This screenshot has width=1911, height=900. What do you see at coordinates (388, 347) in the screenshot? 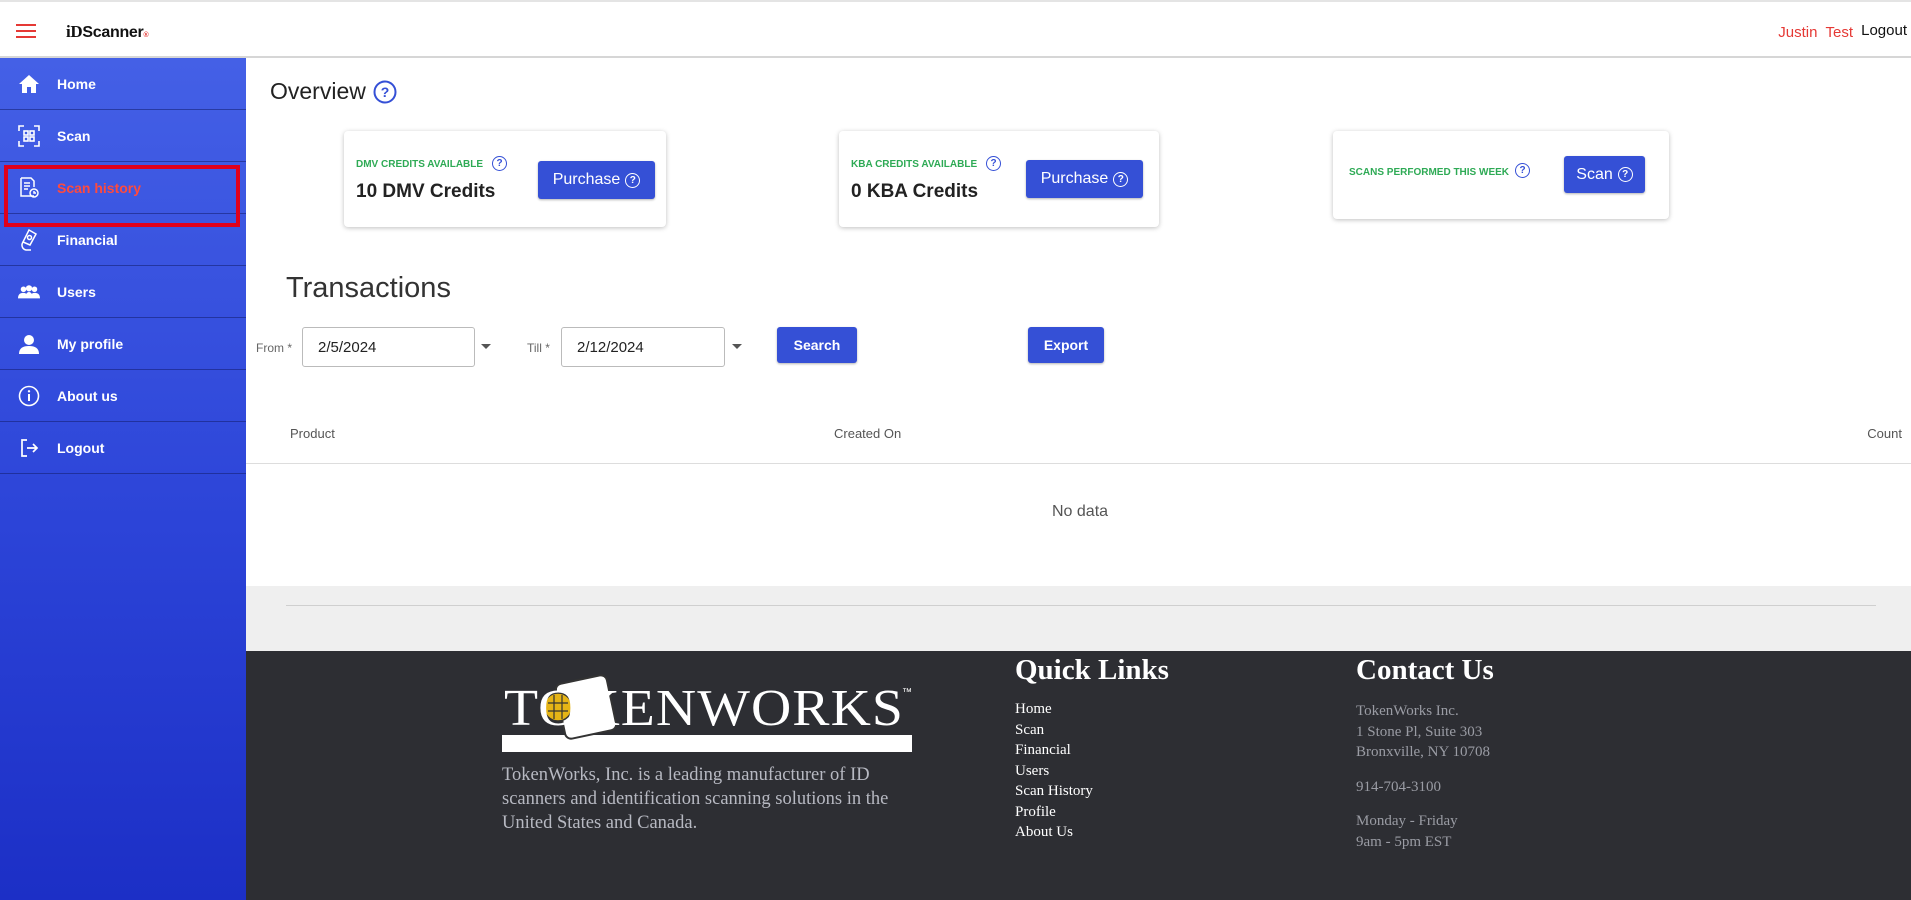
I see `from-date-input` at bounding box center [388, 347].